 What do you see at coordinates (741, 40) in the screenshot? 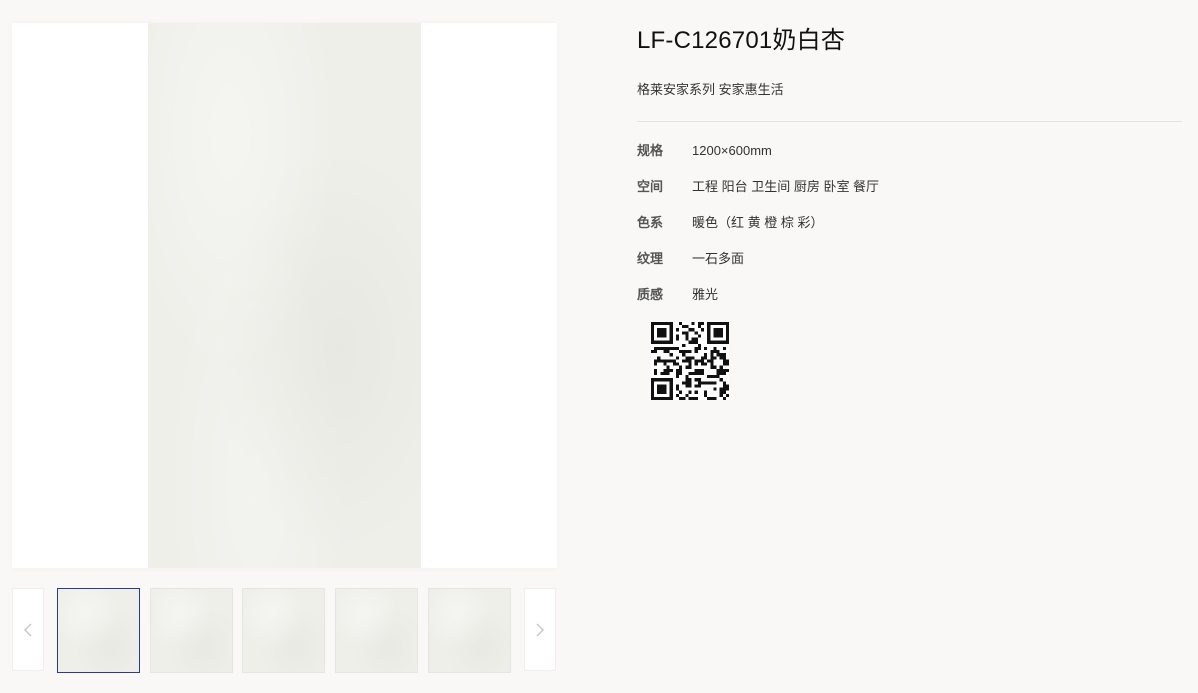
I see `product-title: LF-C126701奶白杏` at bounding box center [741, 40].